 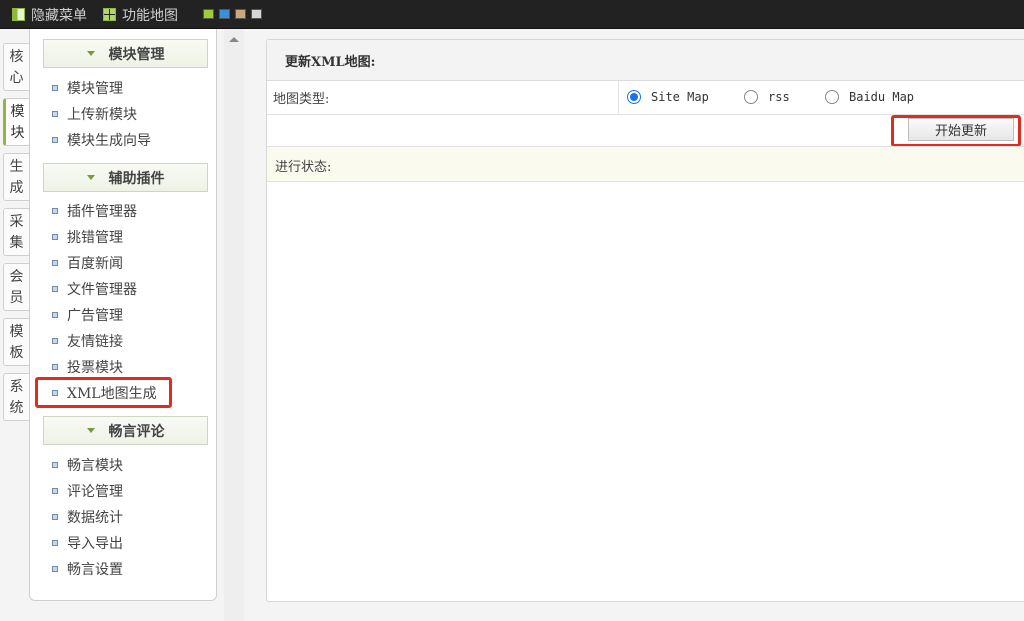 I want to click on section-header-module-management: 模块管理, so click(x=125, y=53).